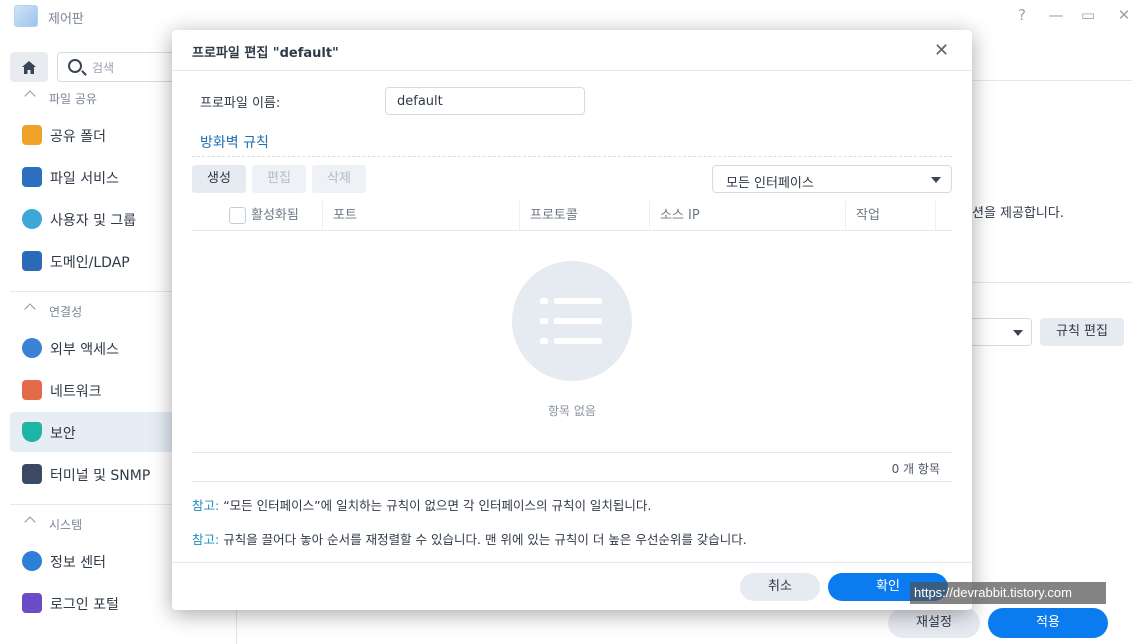 The height and width of the screenshot is (644, 1146). Describe the element at coordinates (573, 17) in the screenshot. I see `title-bar: 제어판 ? — ▭ ✕` at that location.